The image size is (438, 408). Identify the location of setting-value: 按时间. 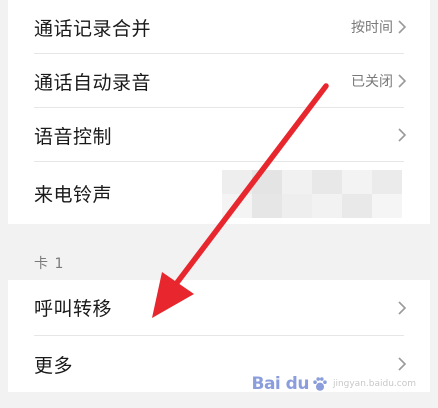
(372, 28).